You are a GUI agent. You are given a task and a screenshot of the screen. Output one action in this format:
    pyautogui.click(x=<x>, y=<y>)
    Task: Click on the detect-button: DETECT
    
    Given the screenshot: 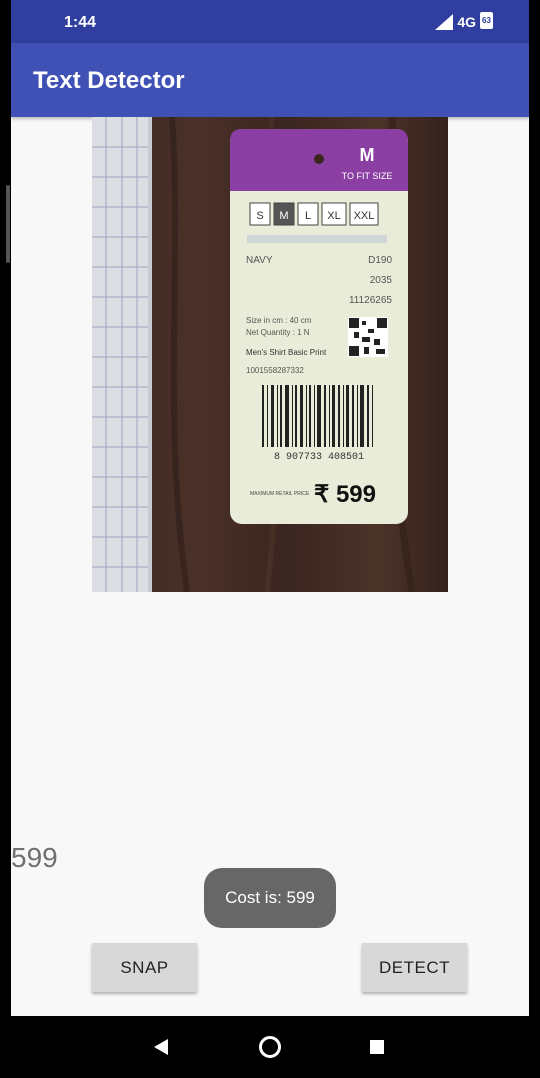 What is the action you would take?
    pyautogui.click(x=414, y=967)
    